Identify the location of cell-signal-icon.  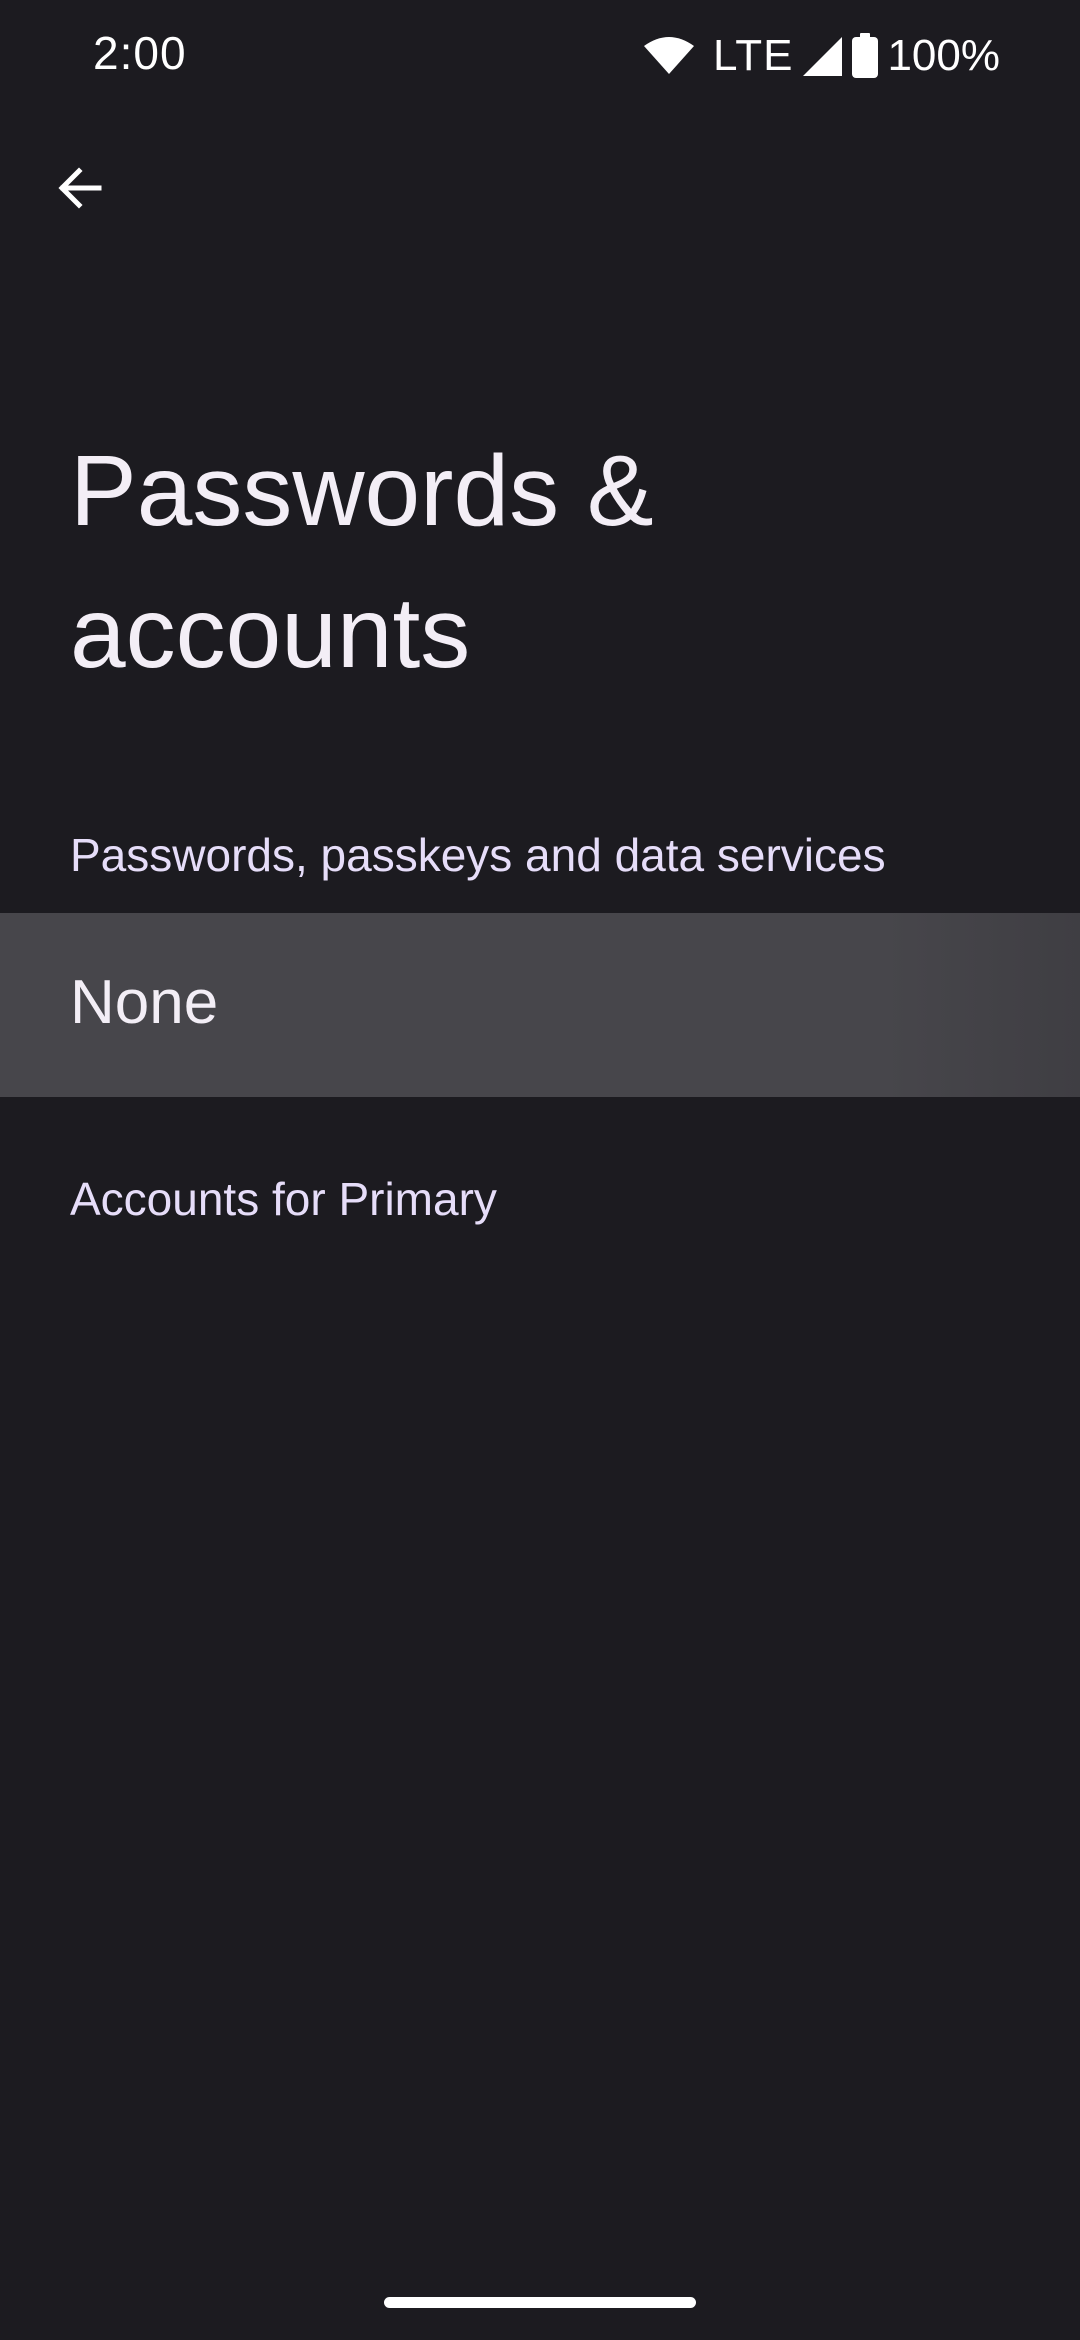
(822, 56).